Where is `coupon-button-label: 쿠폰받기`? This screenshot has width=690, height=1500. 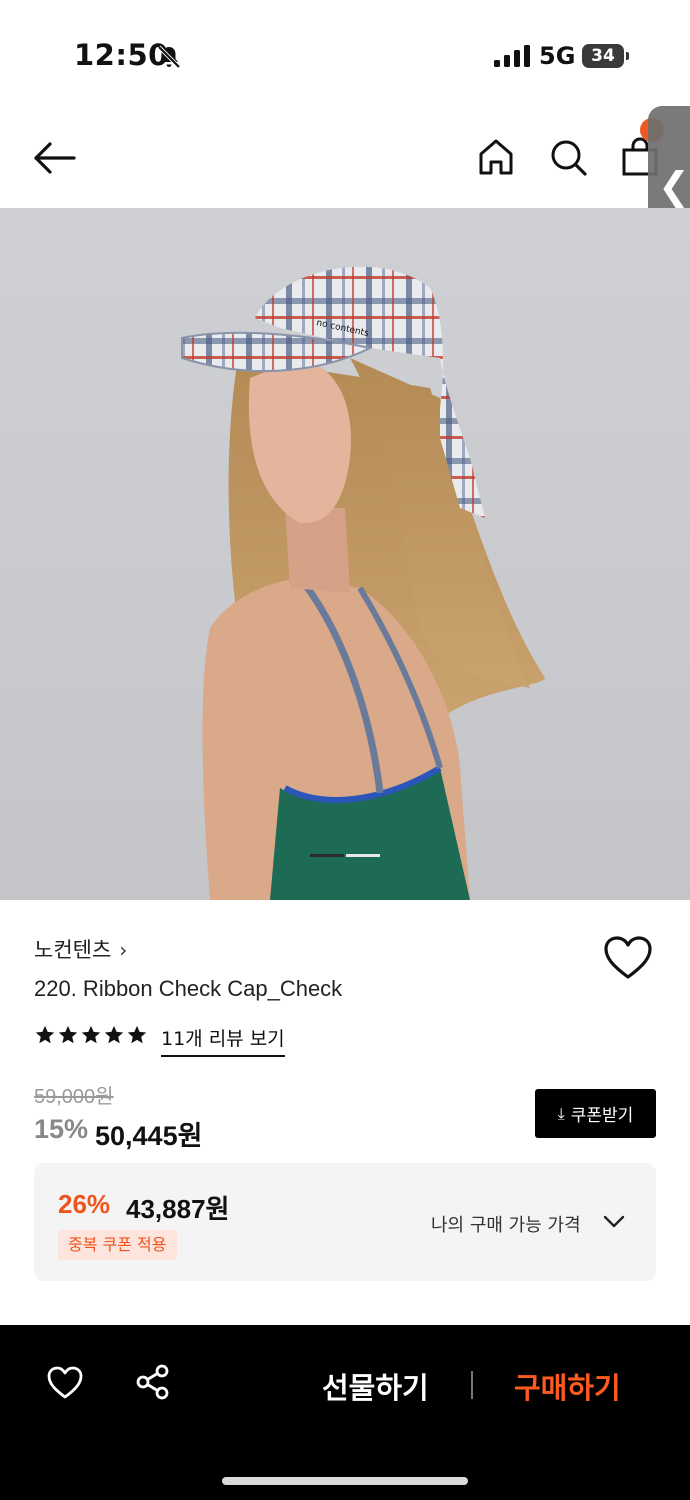 coupon-button-label: 쿠폰받기 is located at coordinates (602, 1116).